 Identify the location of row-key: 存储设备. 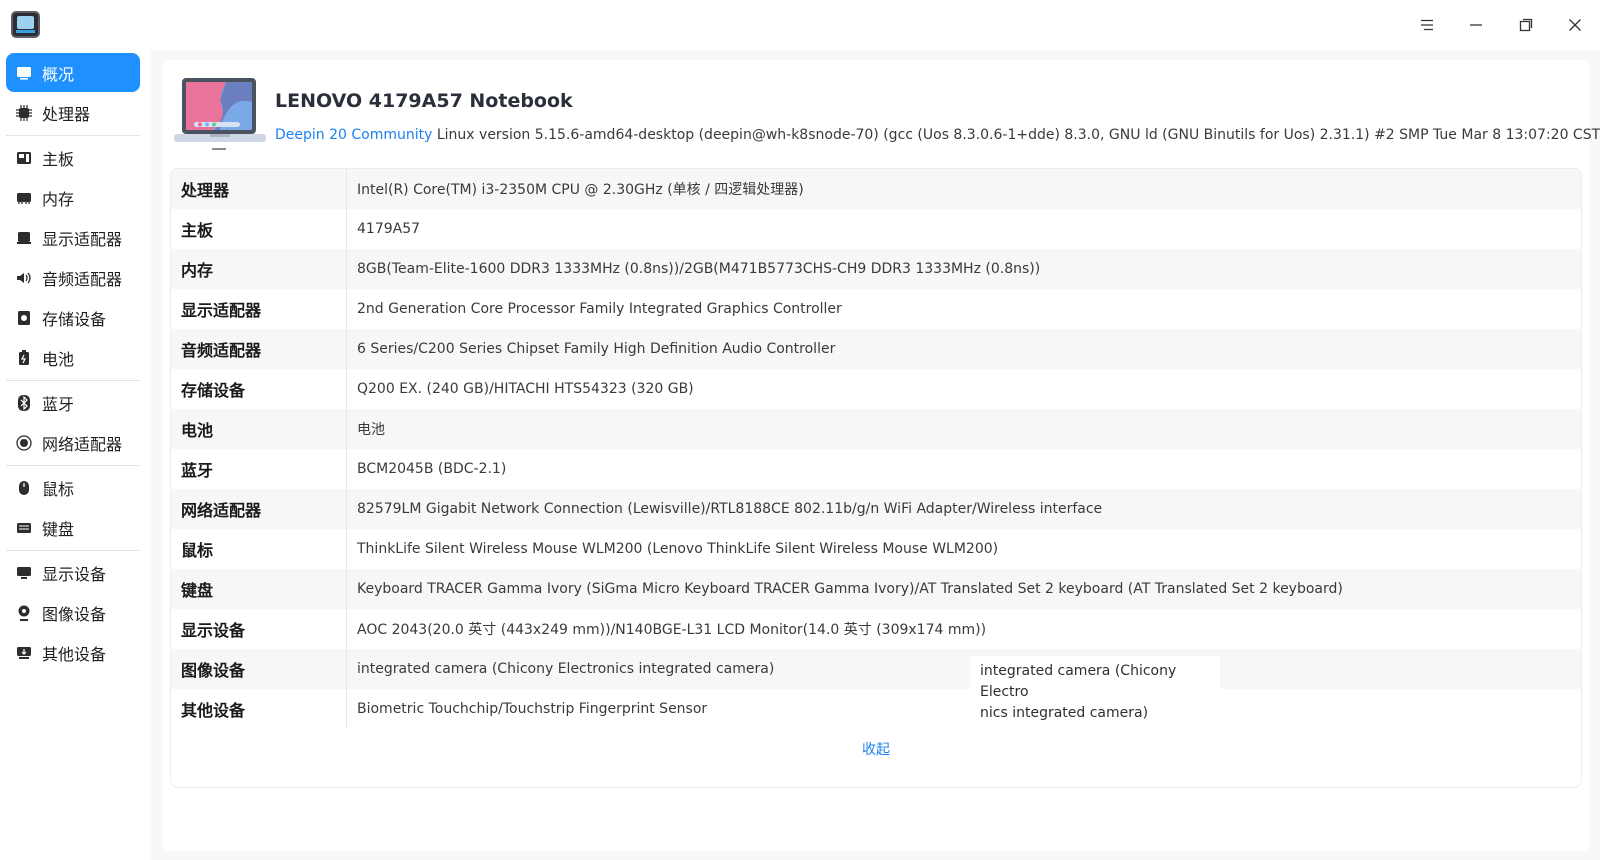
(259, 389).